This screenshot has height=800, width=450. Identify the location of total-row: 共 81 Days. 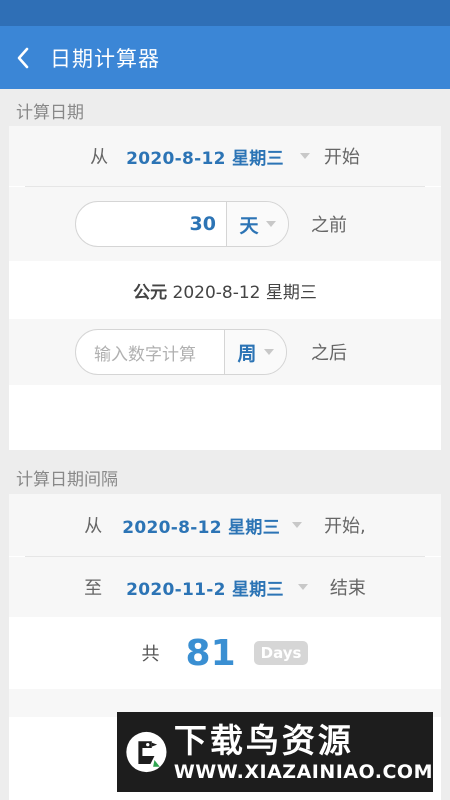
(225, 653).